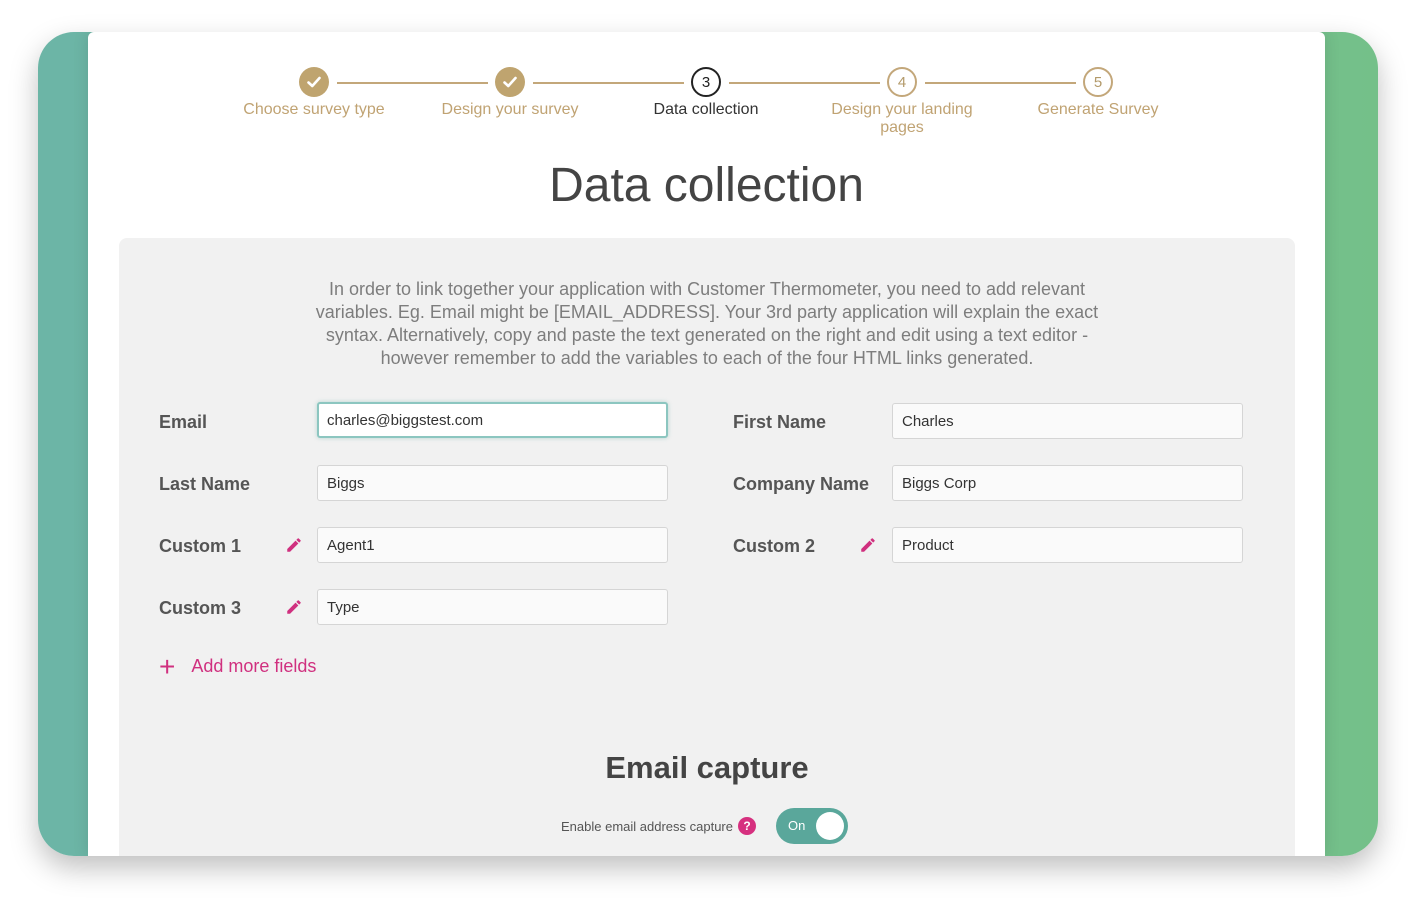  Describe the element at coordinates (183, 422) in the screenshot. I see `email-label: Email` at that location.